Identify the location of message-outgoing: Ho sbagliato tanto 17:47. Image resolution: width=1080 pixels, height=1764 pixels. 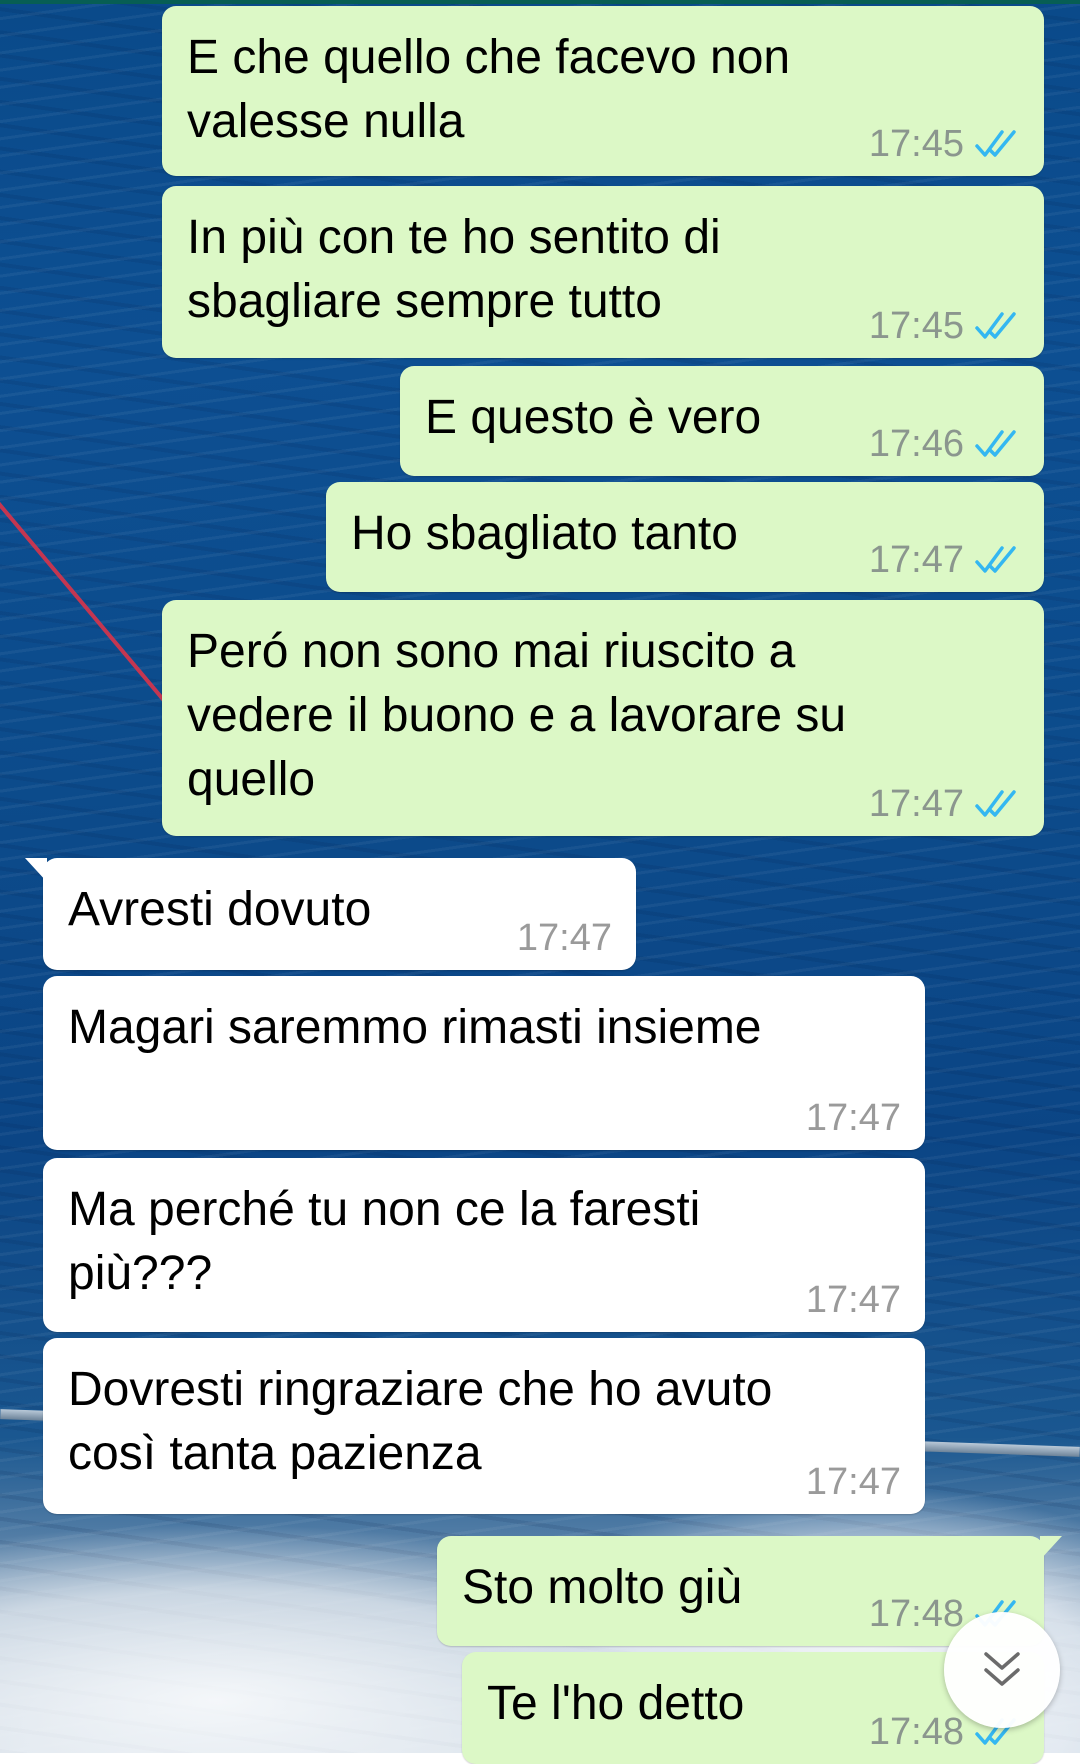
(685, 537).